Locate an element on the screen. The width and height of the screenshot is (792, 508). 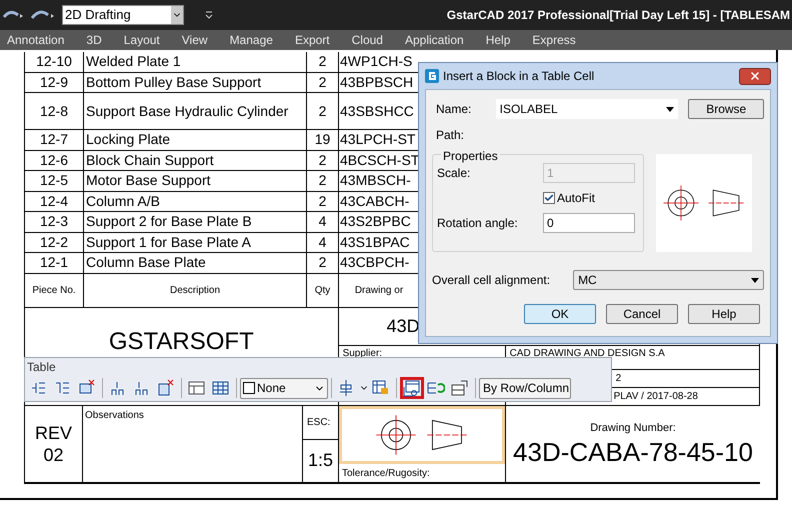
alignment-dropdown: MC is located at coordinates (668, 280).